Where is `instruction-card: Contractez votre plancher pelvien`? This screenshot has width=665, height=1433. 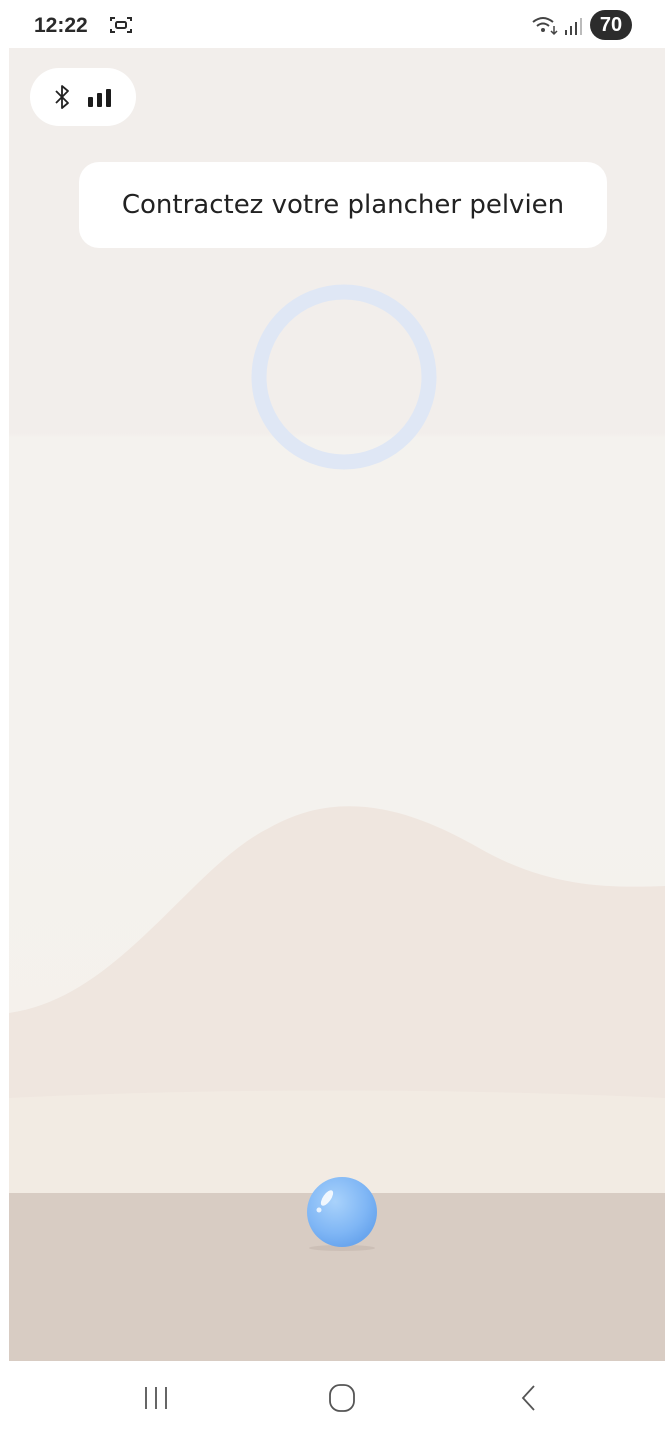
instruction-card: Contractez votre plancher pelvien is located at coordinates (343, 205).